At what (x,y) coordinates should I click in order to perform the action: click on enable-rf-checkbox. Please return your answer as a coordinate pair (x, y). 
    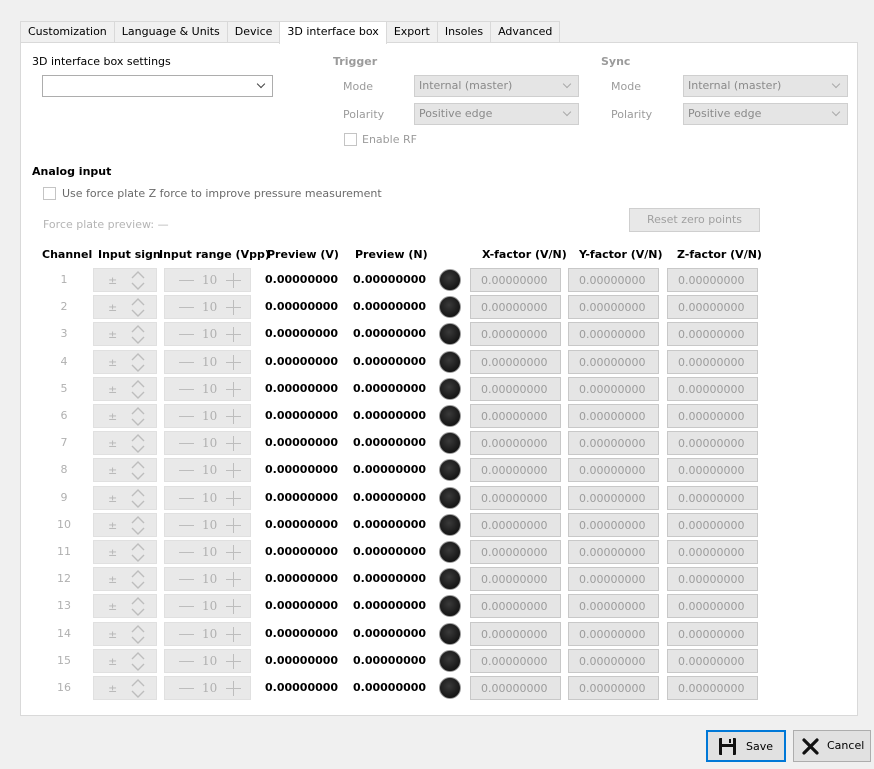
    Looking at the image, I should click on (350, 139).